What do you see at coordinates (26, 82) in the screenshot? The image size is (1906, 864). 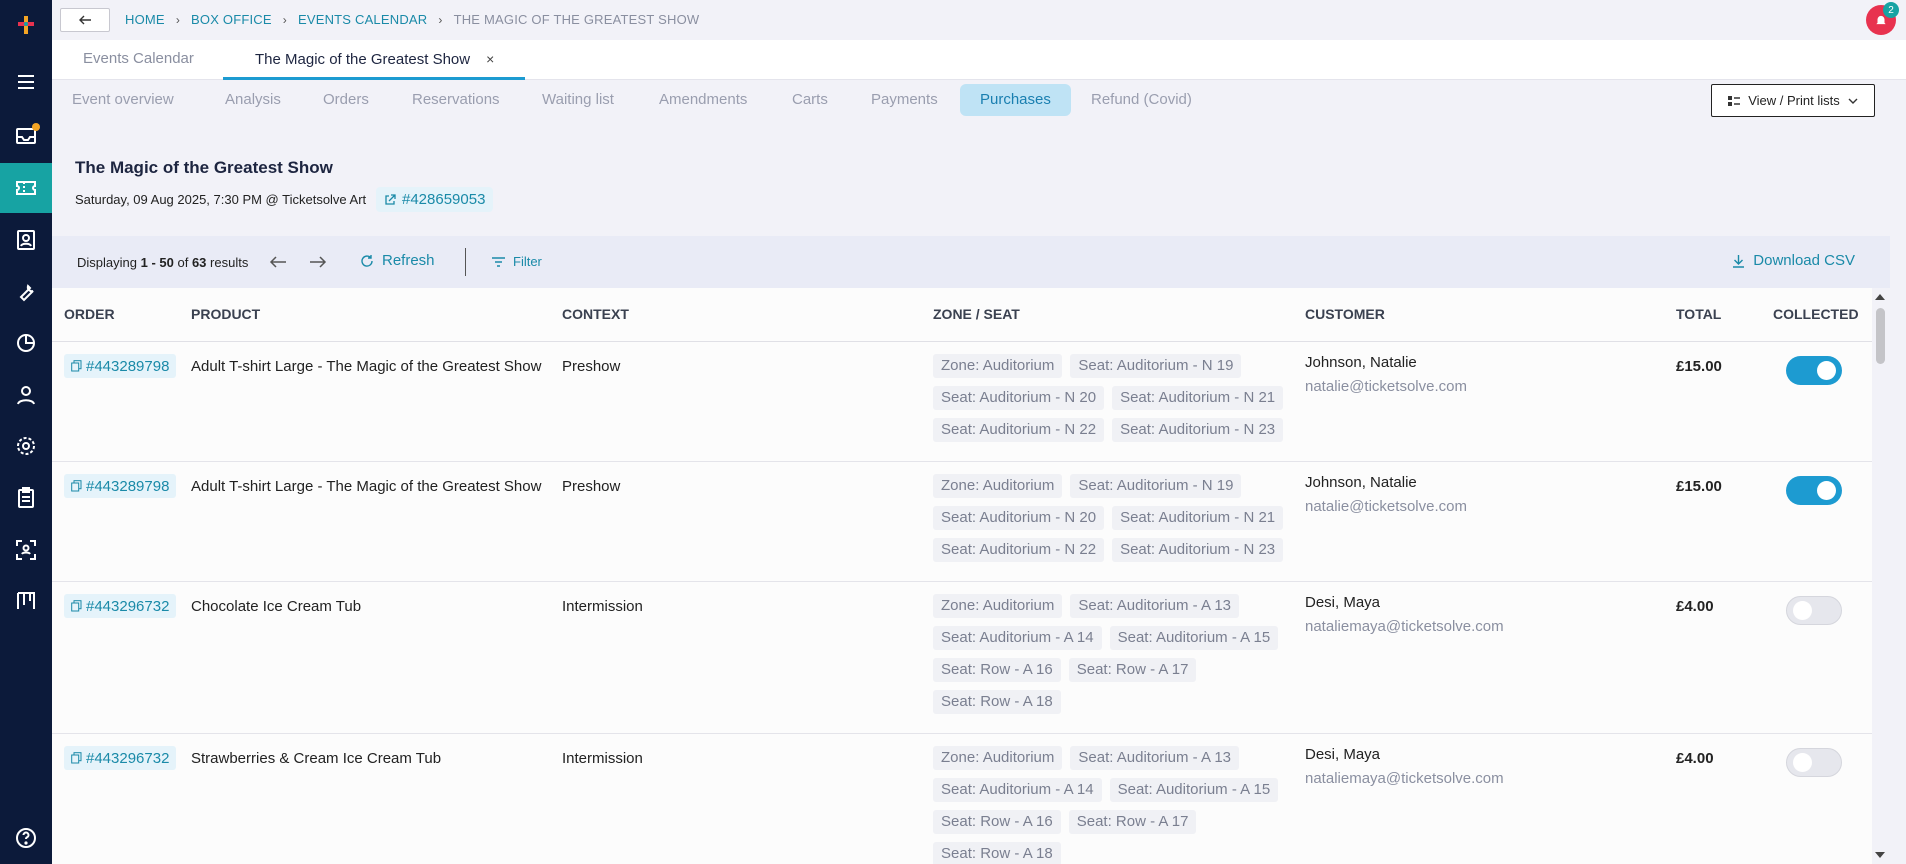 I see `menu-icon` at bounding box center [26, 82].